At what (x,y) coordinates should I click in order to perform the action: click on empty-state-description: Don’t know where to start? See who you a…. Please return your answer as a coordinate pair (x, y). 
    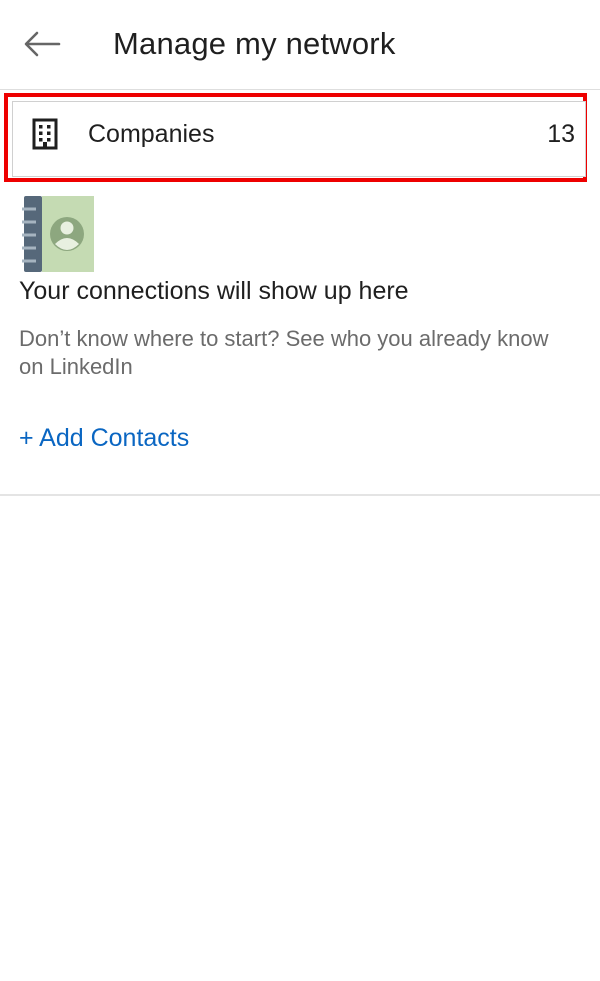
    Looking at the image, I should click on (284, 352).